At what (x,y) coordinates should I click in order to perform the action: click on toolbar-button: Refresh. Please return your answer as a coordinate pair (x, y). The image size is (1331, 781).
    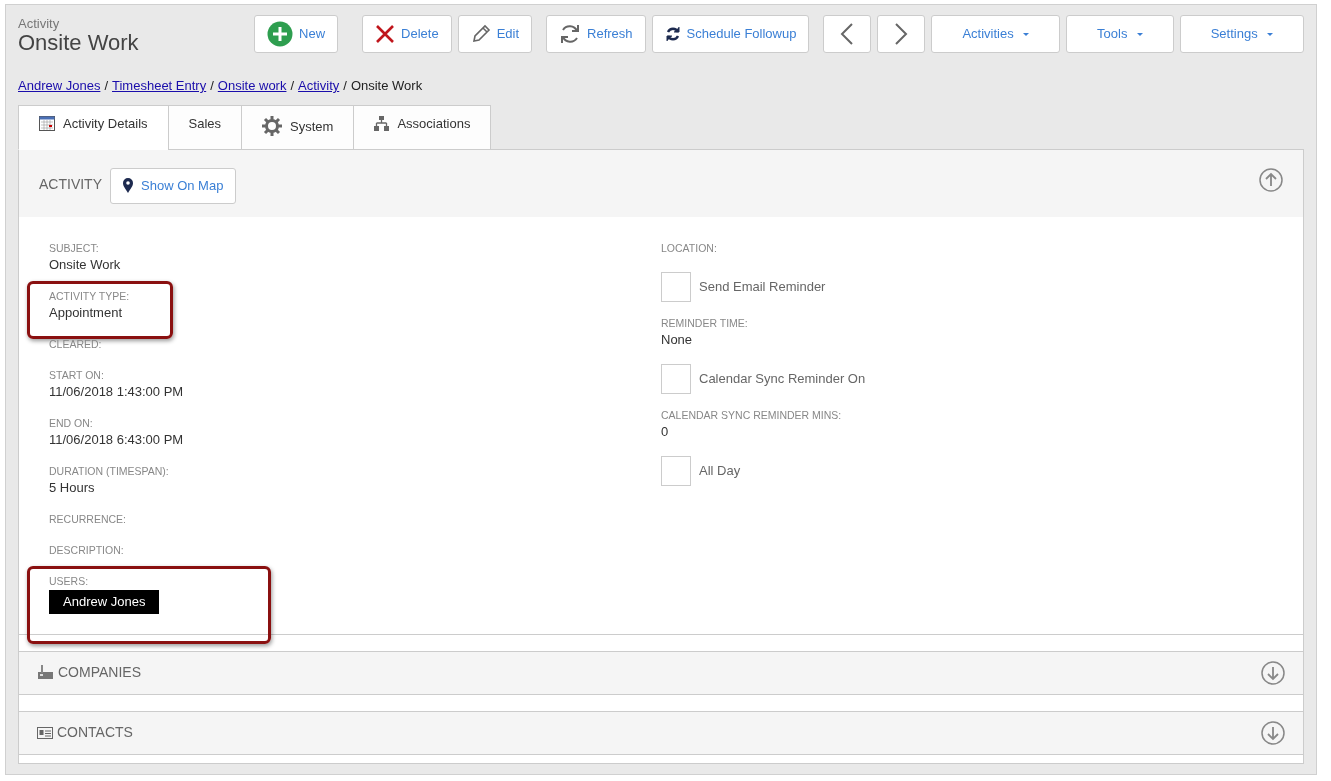
    Looking at the image, I should click on (596, 34).